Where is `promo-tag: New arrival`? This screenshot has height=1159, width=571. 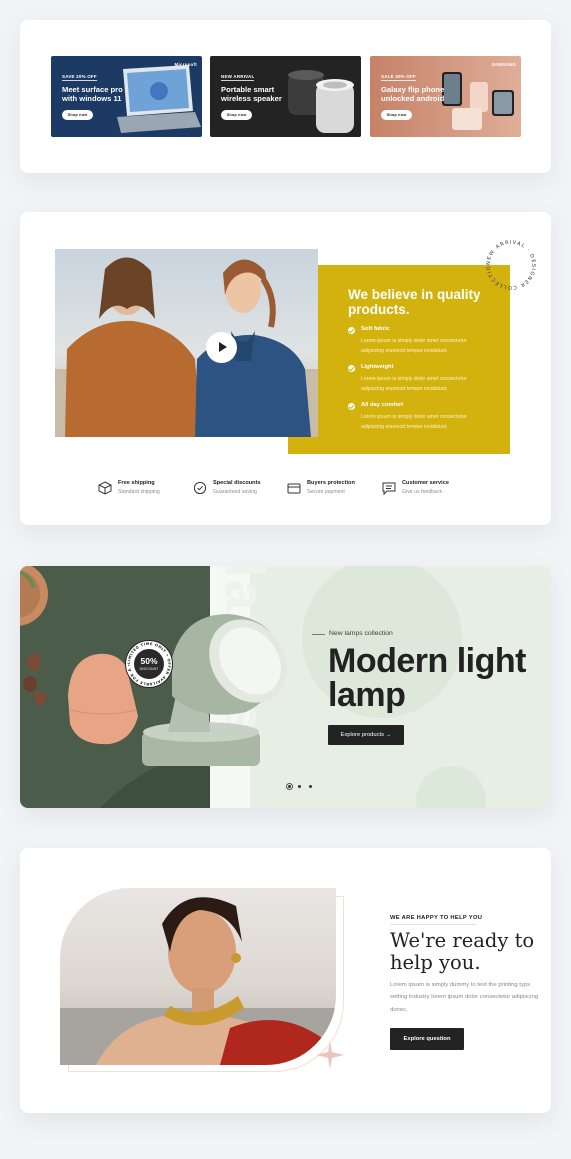
promo-tag: New arrival is located at coordinates (238, 77).